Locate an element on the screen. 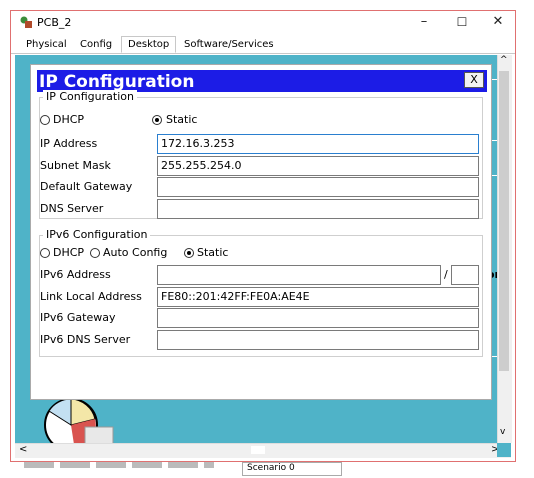 This screenshot has width=534, height=478. scroll-up-icon: ^ is located at coordinates (504, 60).